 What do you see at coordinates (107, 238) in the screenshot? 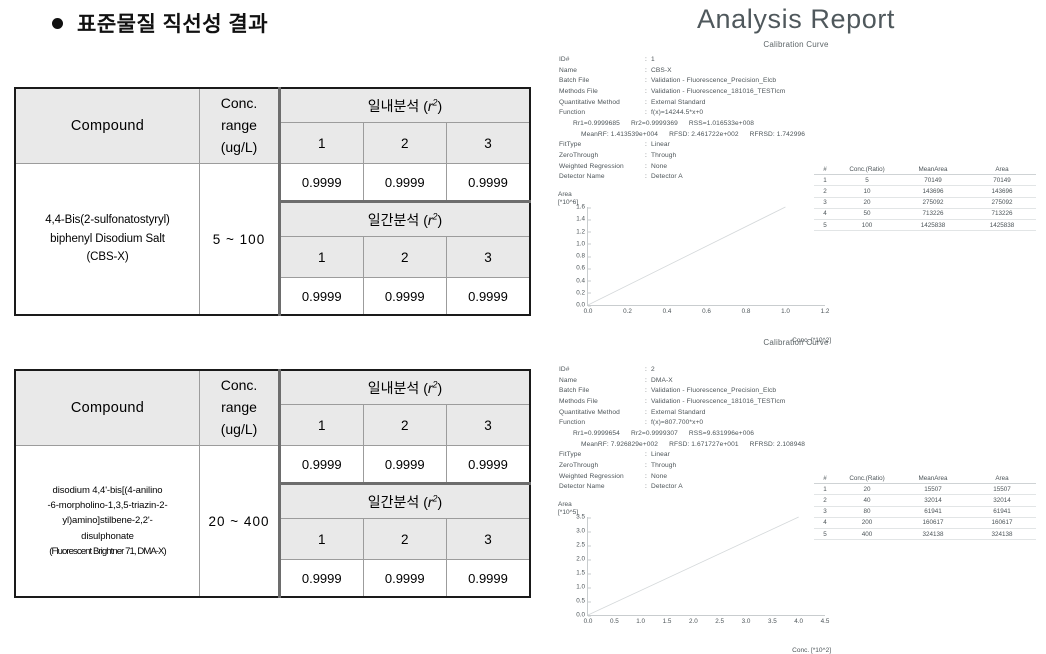
I see `compound-name-line2: biphenyl Disodium Salt` at bounding box center [107, 238].